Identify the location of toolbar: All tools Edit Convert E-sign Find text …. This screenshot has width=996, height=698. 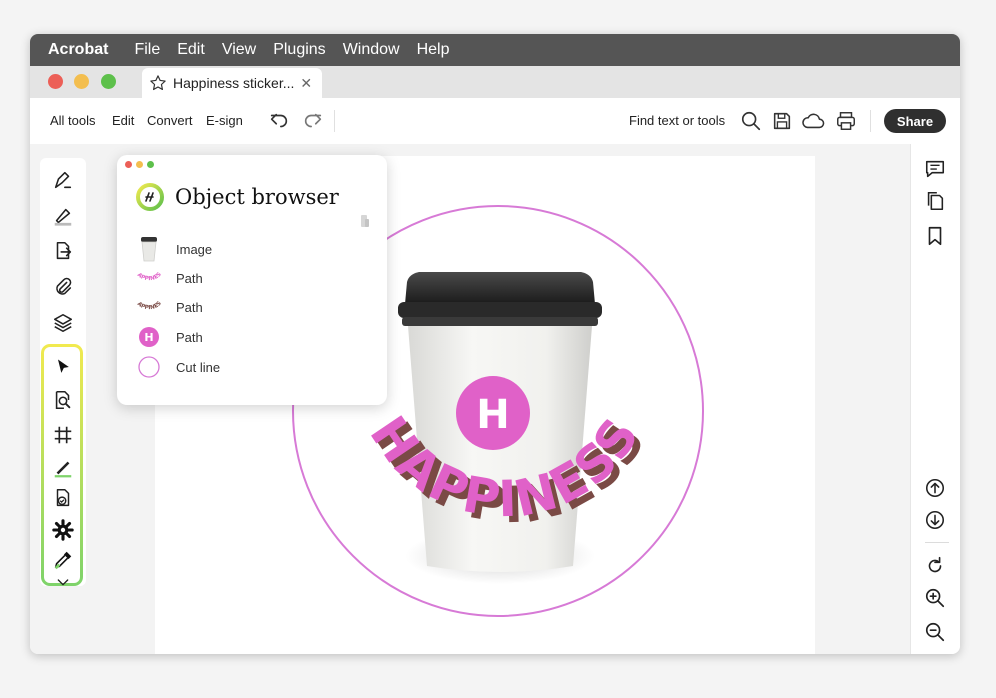
(495, 121).